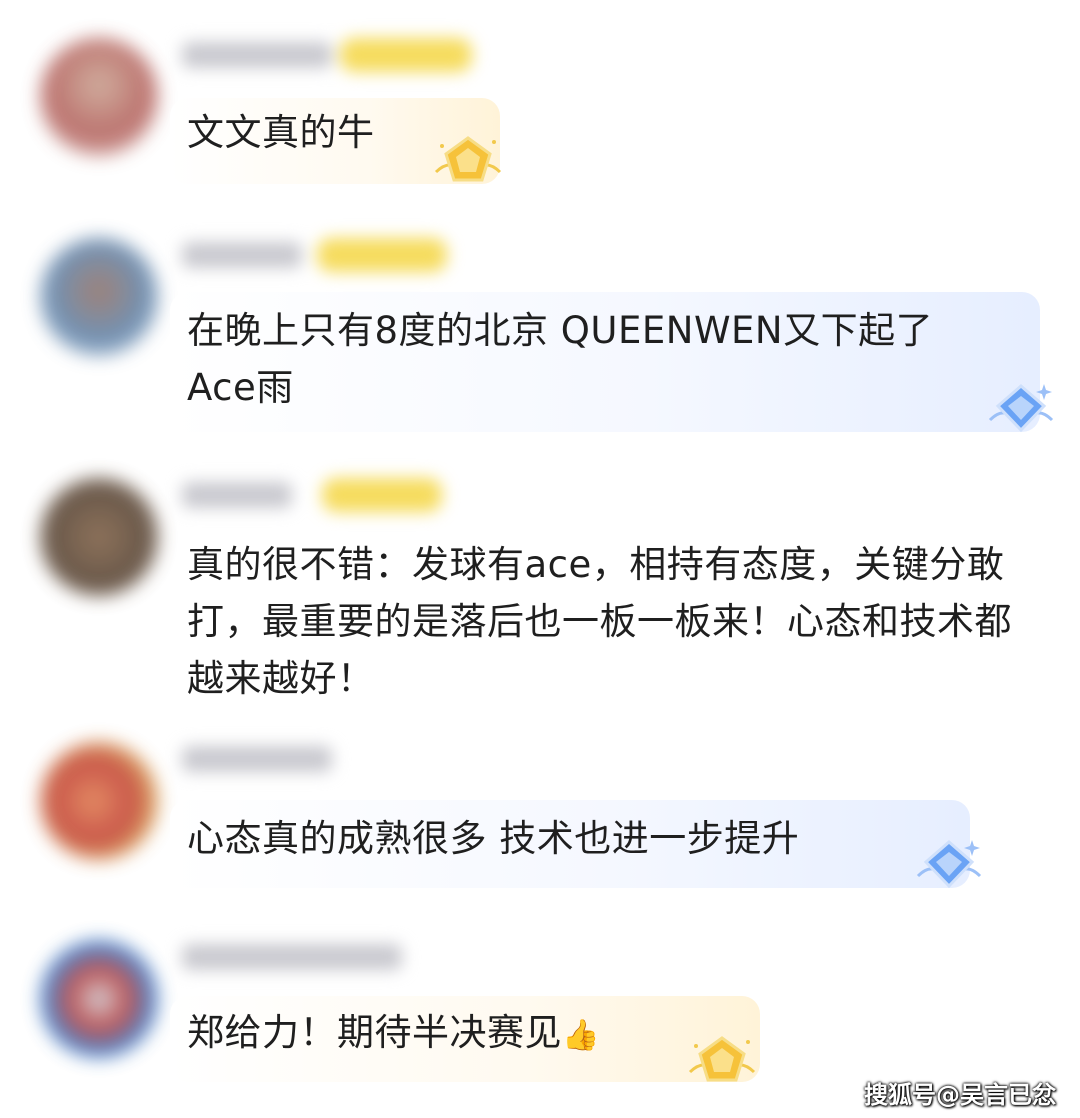  Describe the element at coordinates (393, 1032) in the screenshot. I see `comment-text: 郑给力！期待半决赛见👍` at that location.